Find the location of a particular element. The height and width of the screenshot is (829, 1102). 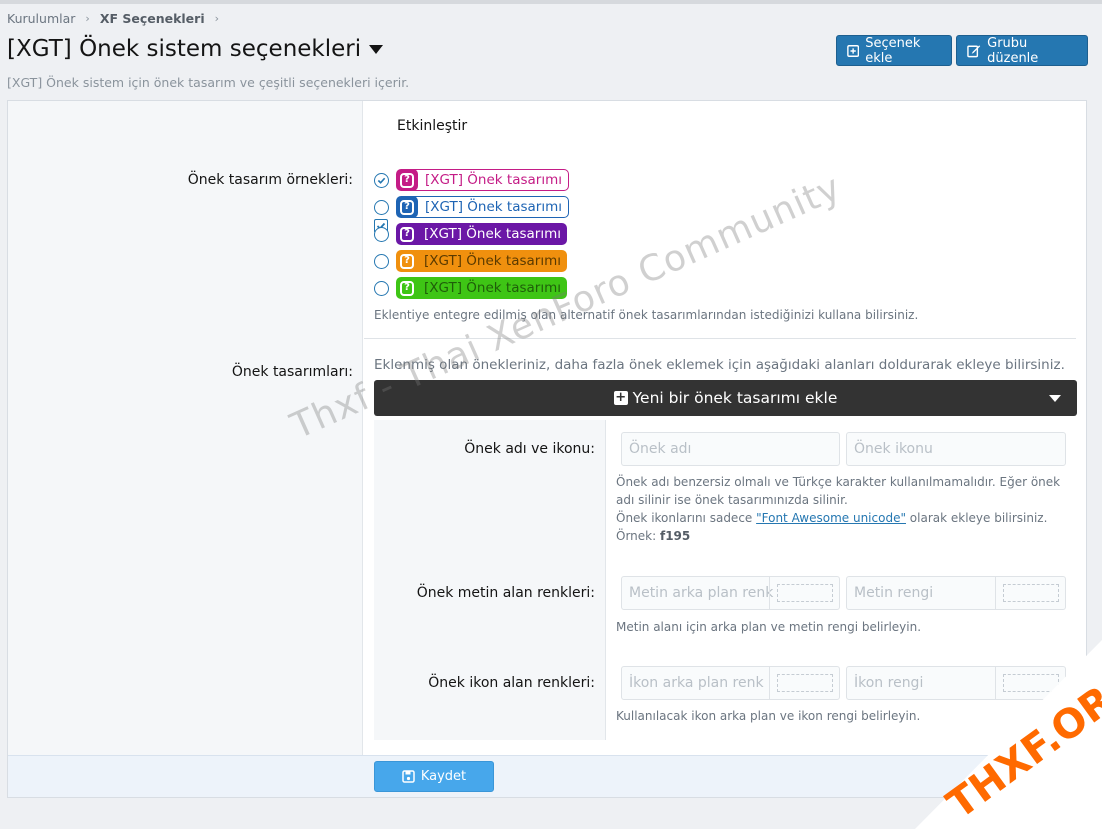

thxf-logo: THXF.ORG is located at coordinates (1008, 734).